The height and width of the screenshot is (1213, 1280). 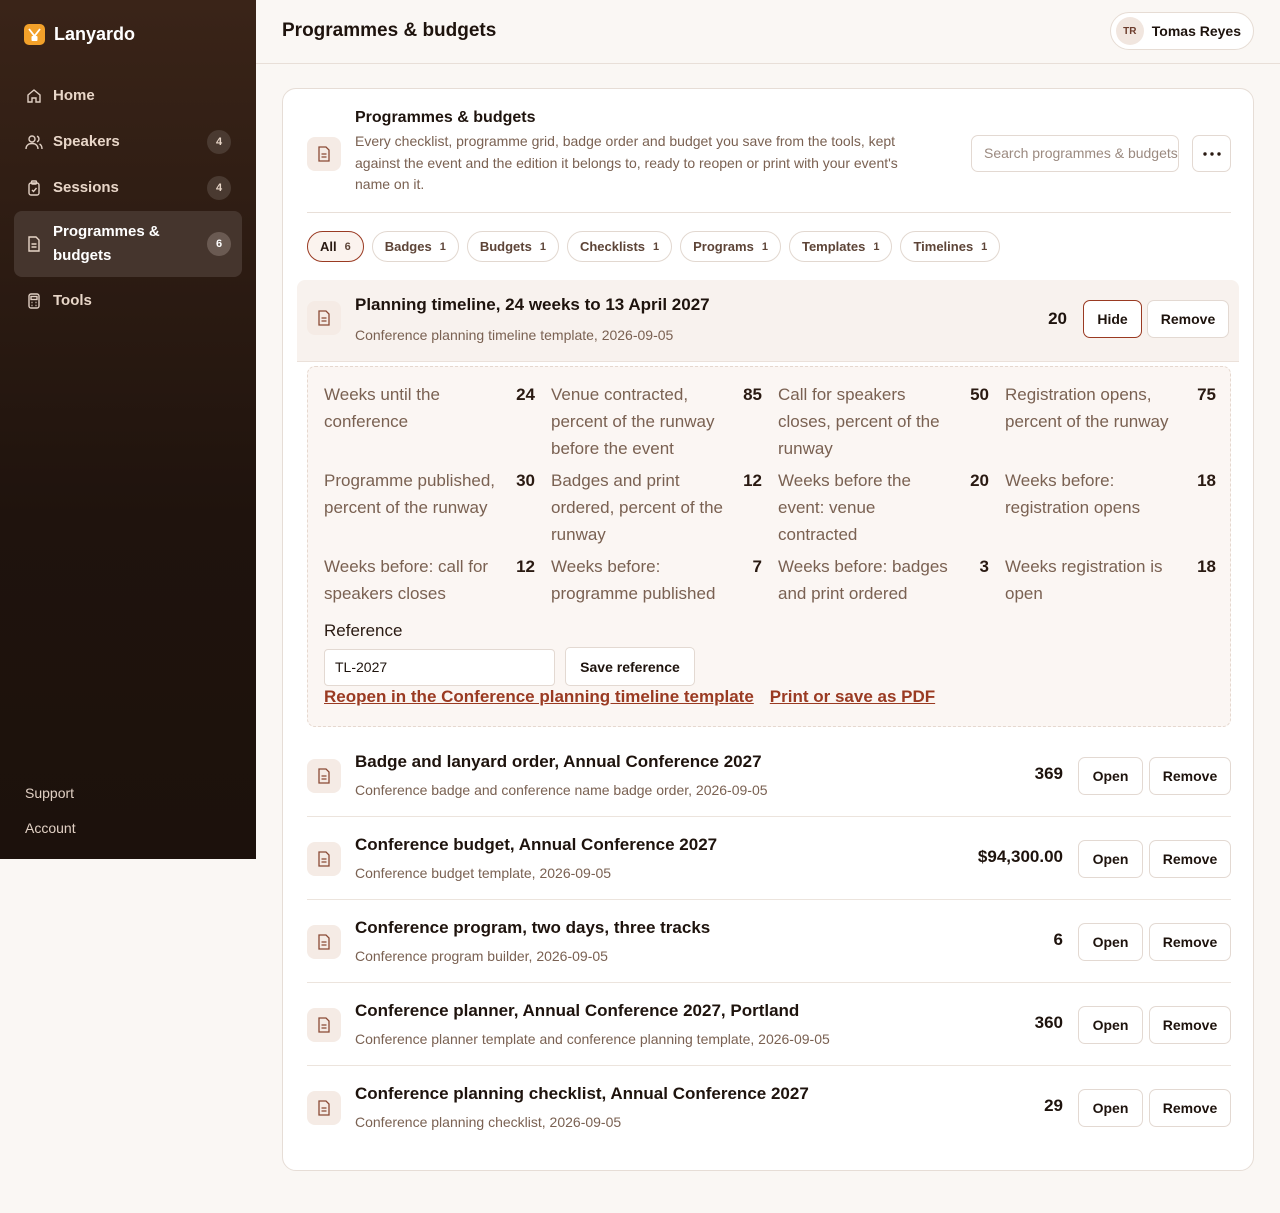 I want to click on filter-all: All 6, so click(x=335, y=246).